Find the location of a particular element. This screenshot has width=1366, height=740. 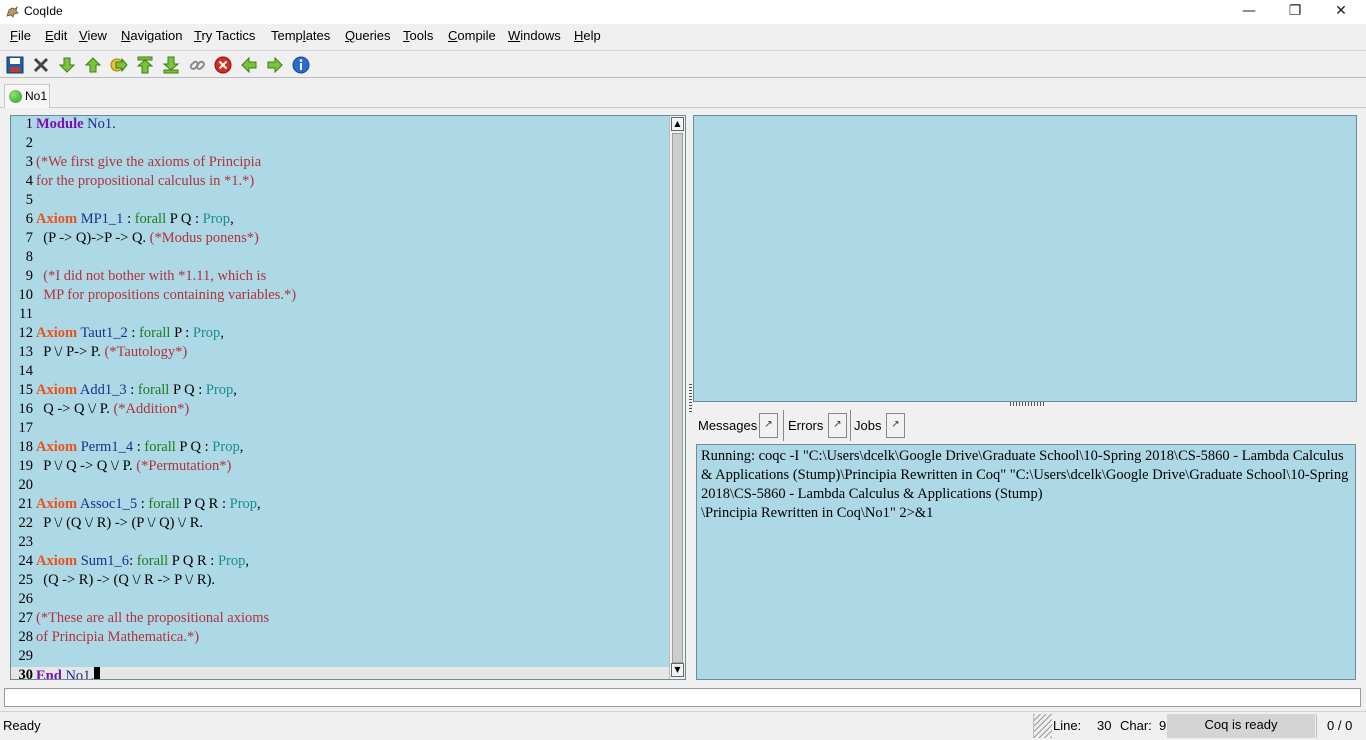

code-text: Q -> Q \/ P. (*Addition*) is located at coordinates (113, 409).